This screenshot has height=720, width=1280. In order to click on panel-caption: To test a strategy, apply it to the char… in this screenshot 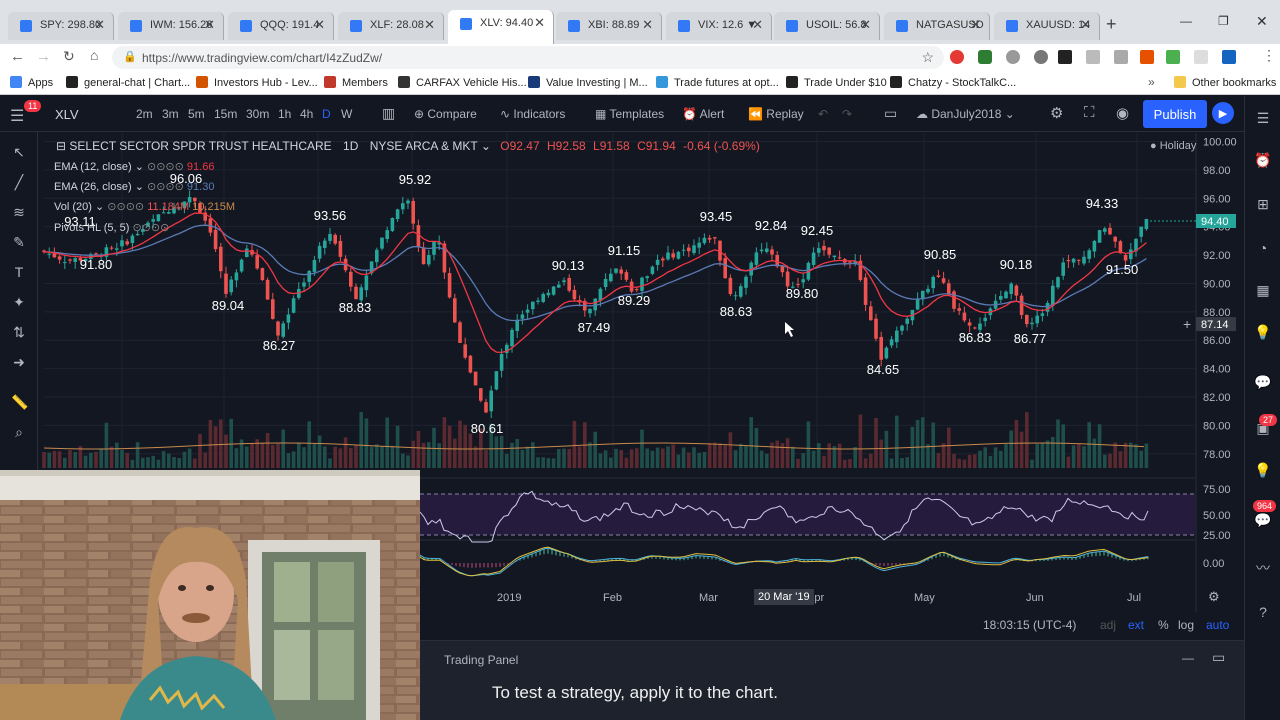, I will do `click(635, 692)`.